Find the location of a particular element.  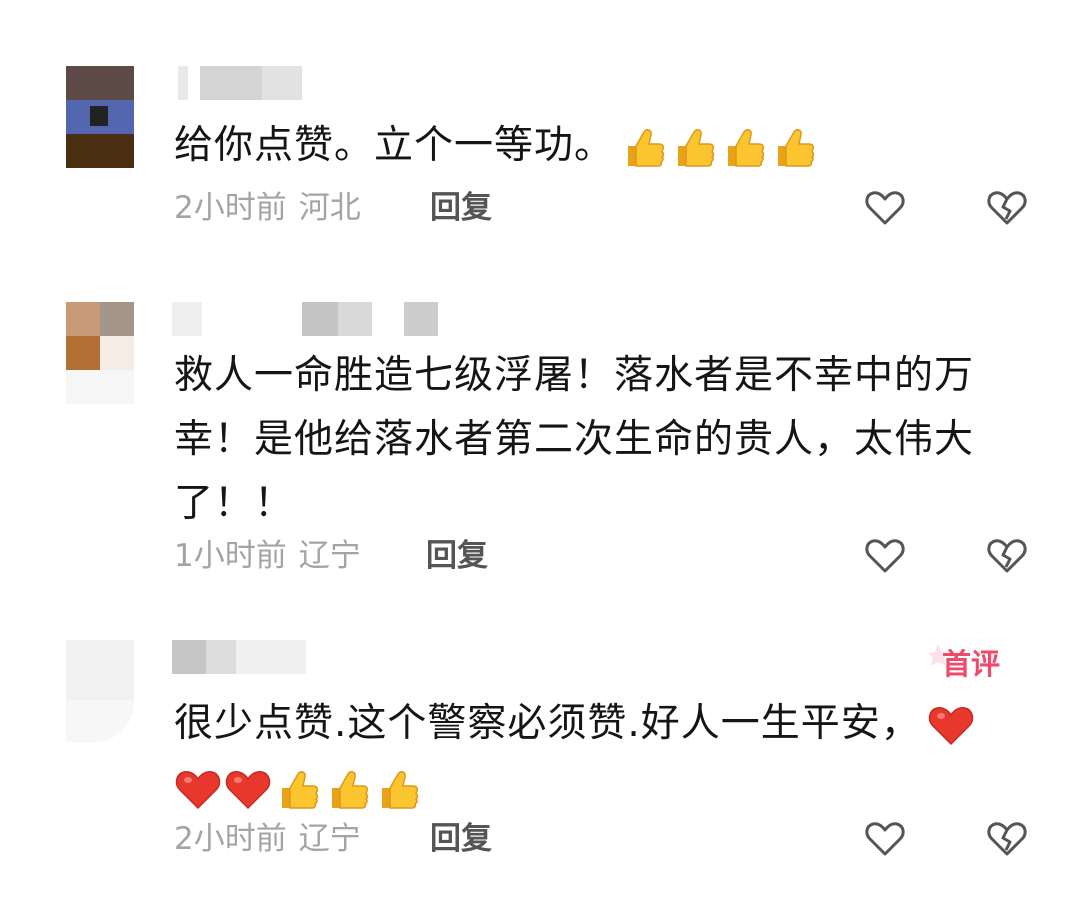

first-comment-badge-label: 首评 is located at coordinates (971, 664).